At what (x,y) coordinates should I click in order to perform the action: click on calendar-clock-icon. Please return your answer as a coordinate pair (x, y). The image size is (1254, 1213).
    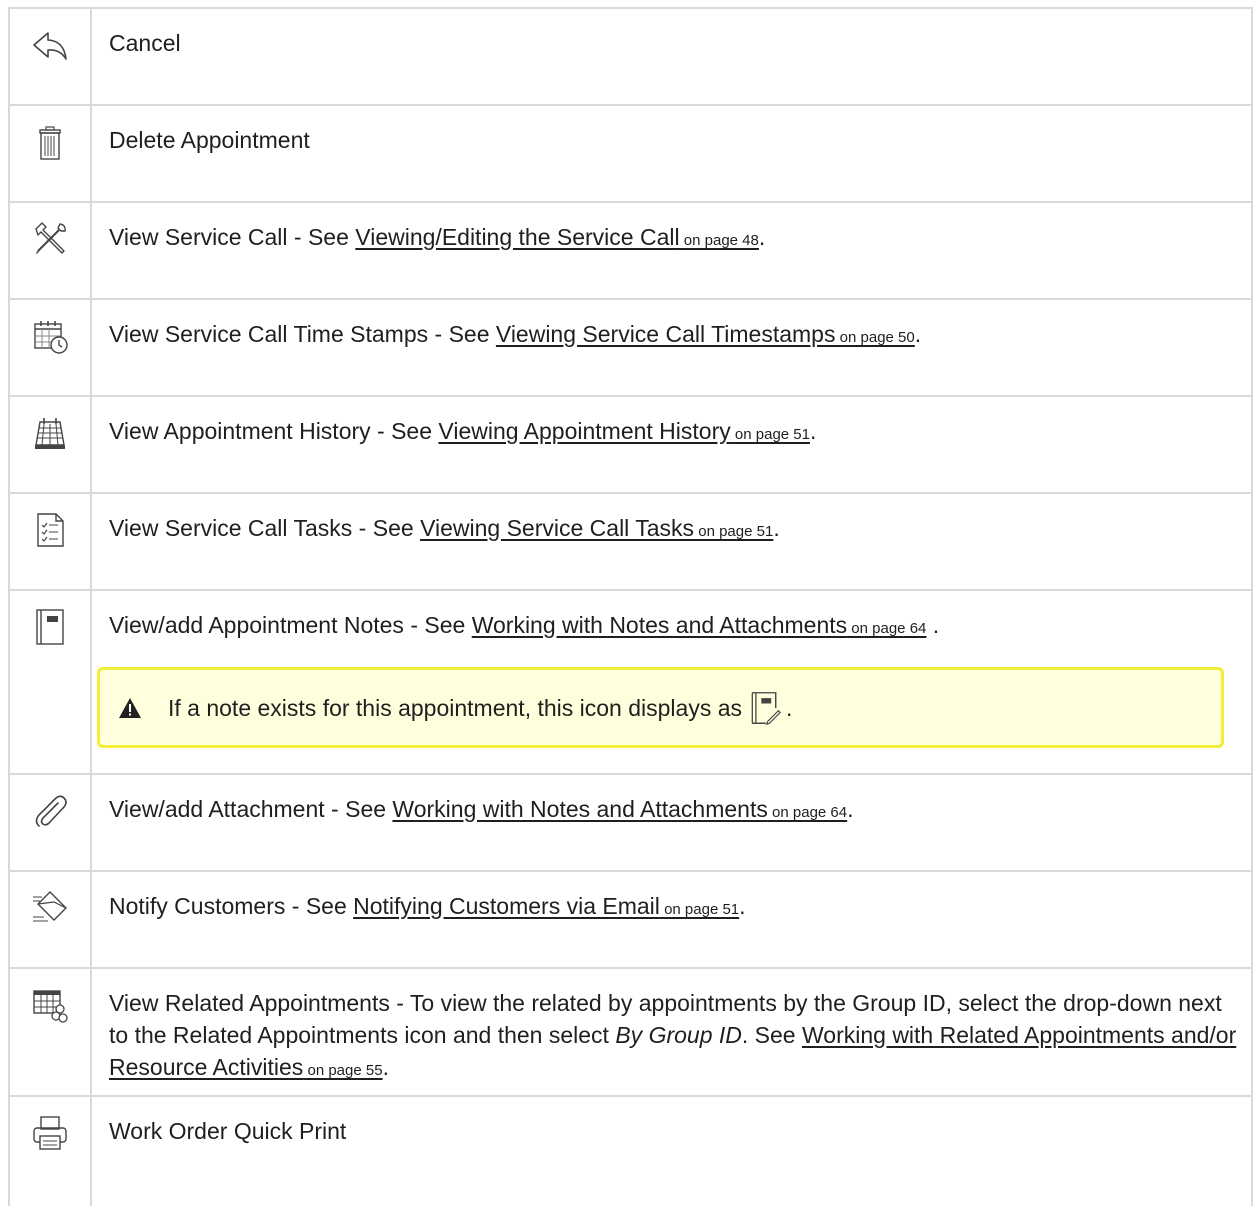
    Looking at the image, I should click on (51, 337).